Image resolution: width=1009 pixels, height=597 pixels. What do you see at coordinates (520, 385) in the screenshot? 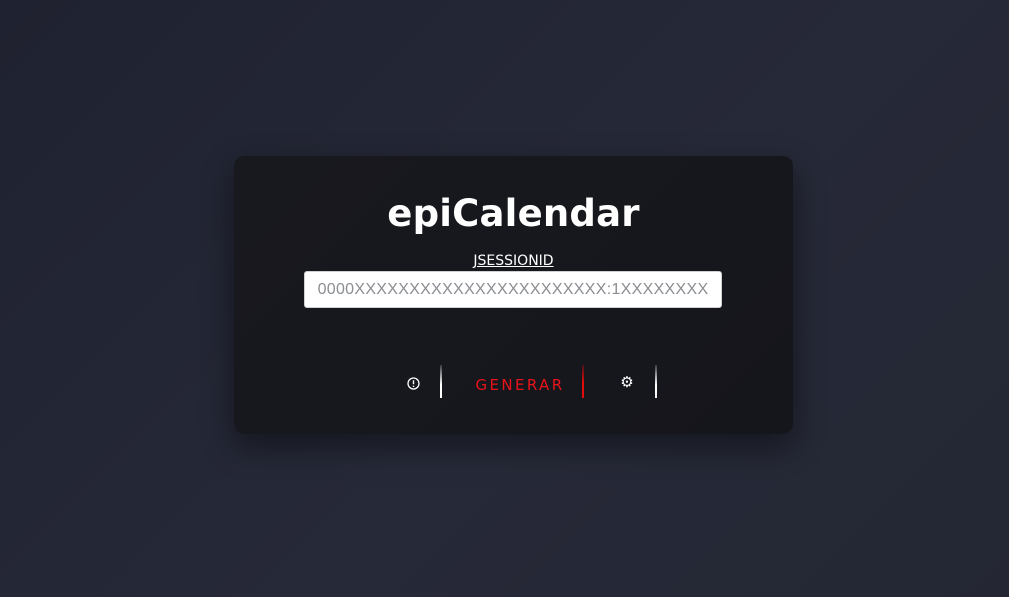
I see `generate-button: GENERAR` at bounding box center [520, 385].